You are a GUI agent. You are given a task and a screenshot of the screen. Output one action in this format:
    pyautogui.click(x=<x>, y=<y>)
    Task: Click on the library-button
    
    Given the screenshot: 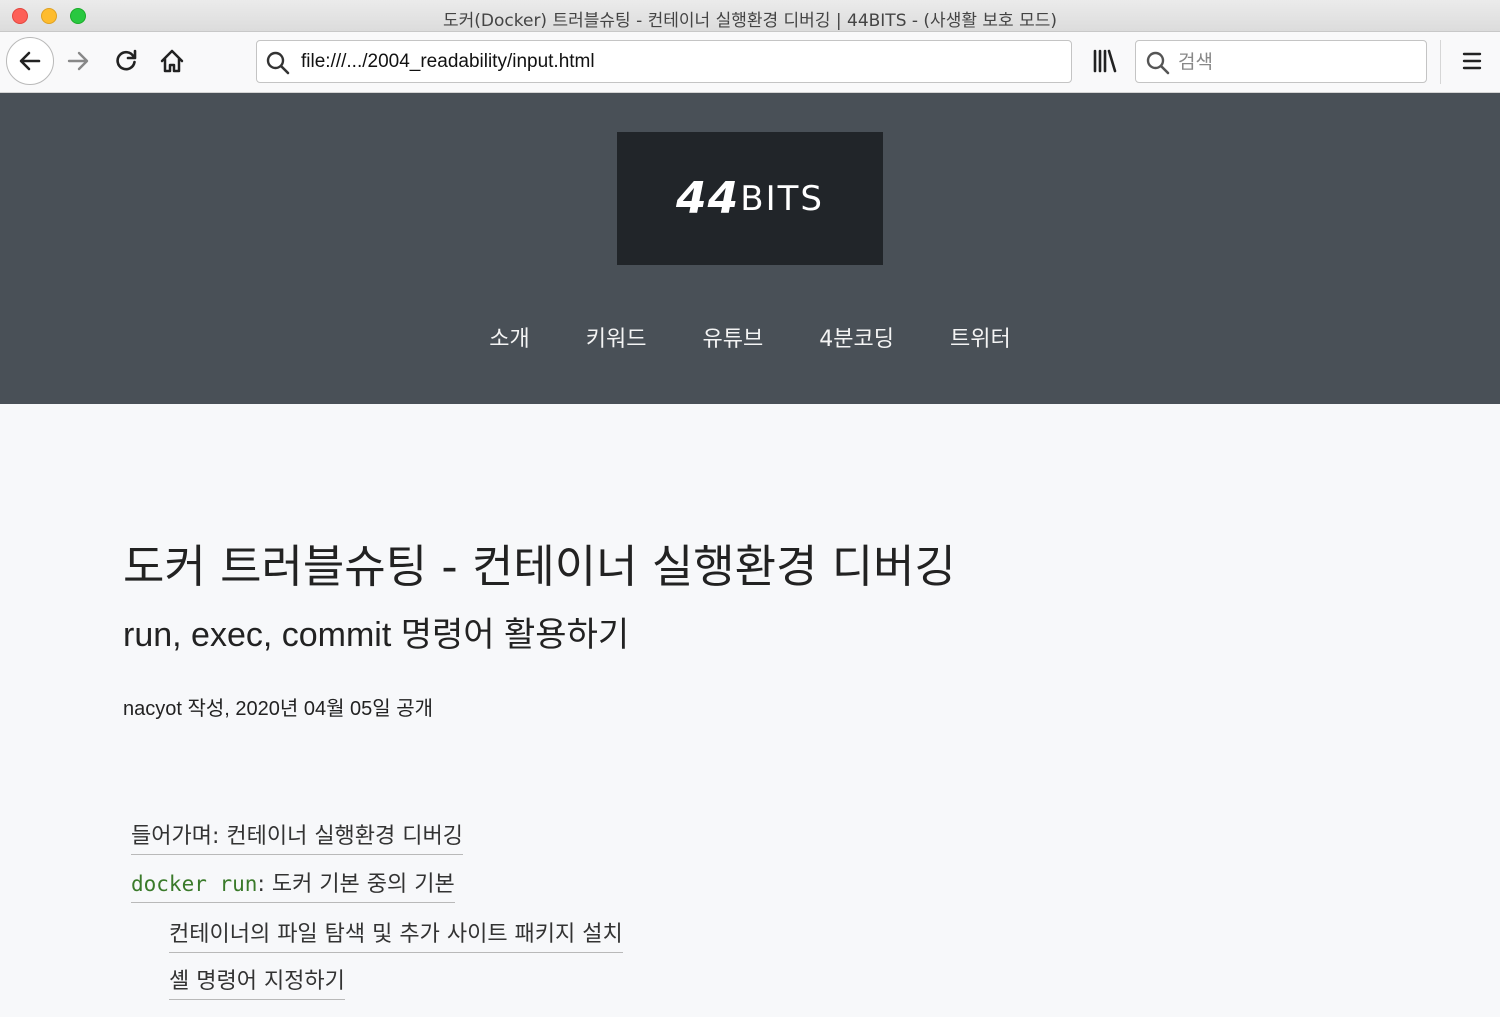 What is the action you would take?
    pyautogui.click(x=1104, y=61)
    